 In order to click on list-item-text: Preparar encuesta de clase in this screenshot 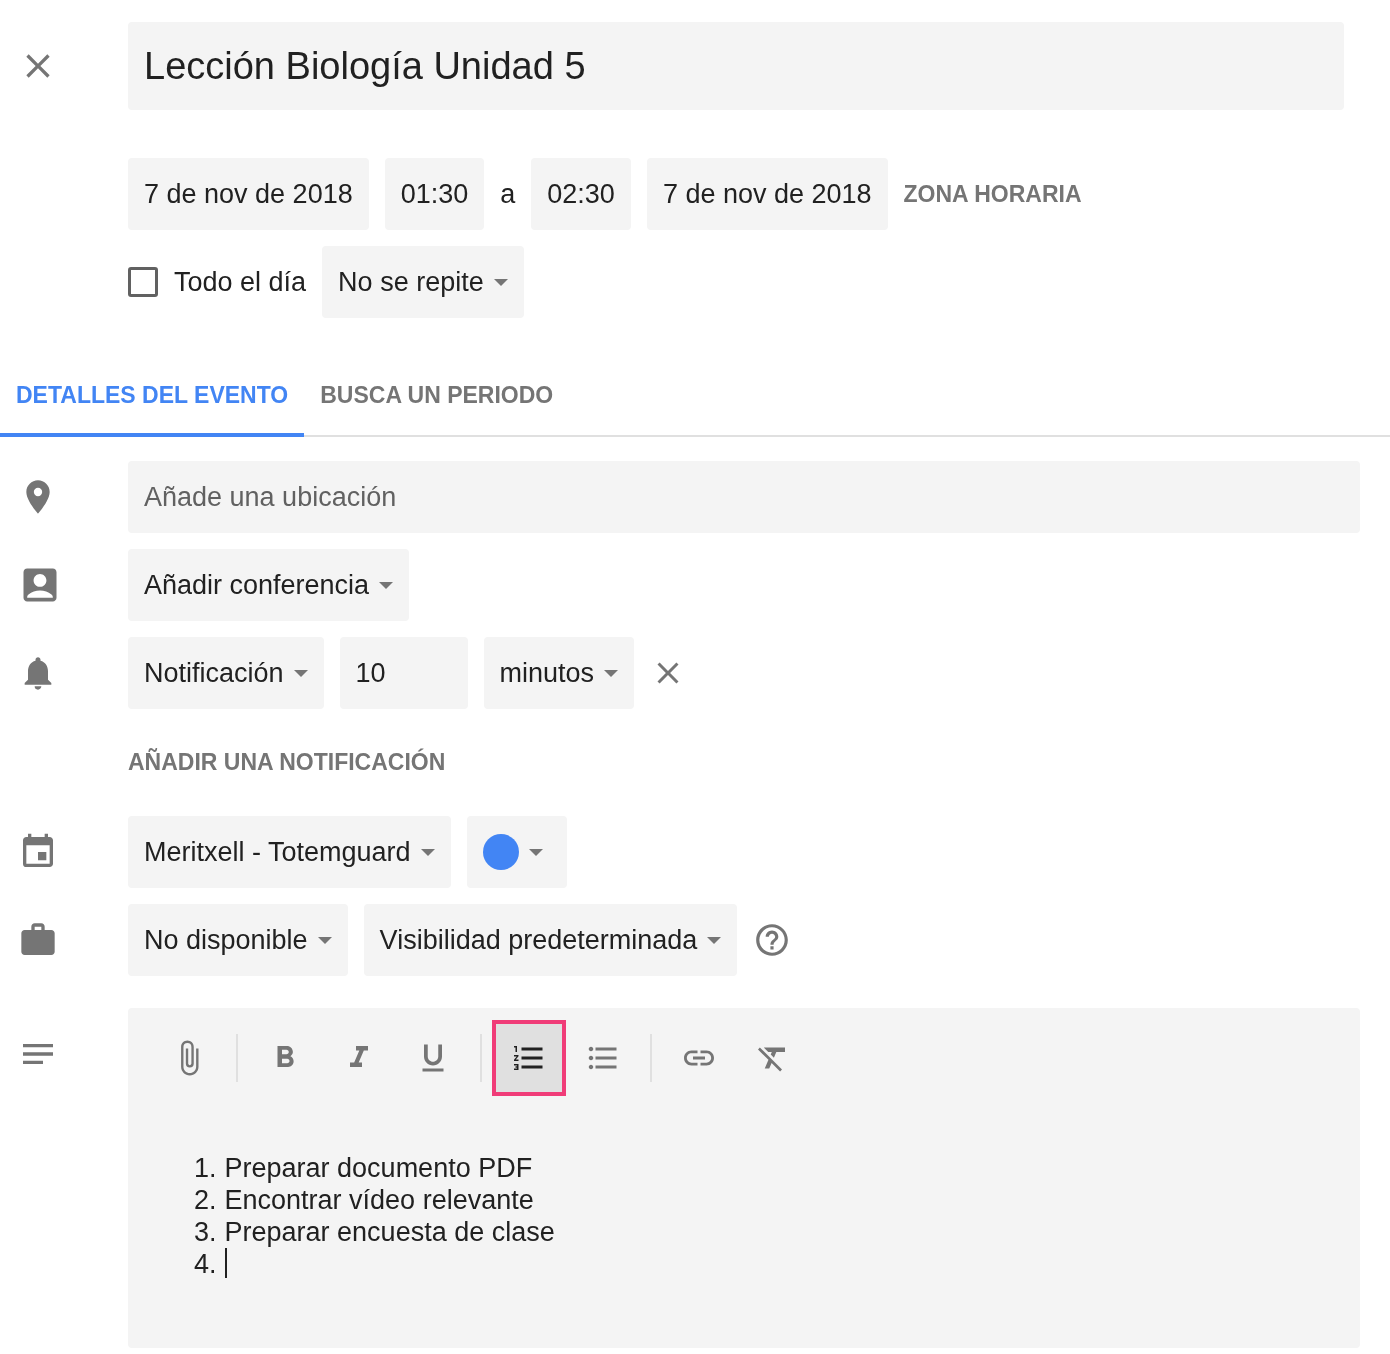, I will do `click(389, 1232)`.